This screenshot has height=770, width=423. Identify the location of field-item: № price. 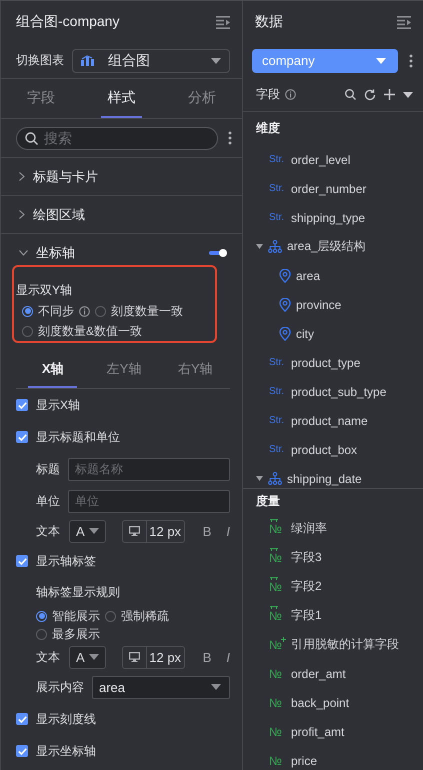
(333, 758).